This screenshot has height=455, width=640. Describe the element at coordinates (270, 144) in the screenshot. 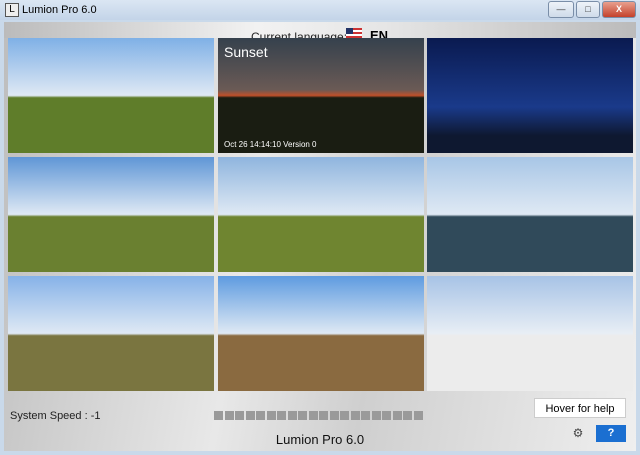

I see `scene-date: Oct 26 14:14:10 Version 0` at that location.